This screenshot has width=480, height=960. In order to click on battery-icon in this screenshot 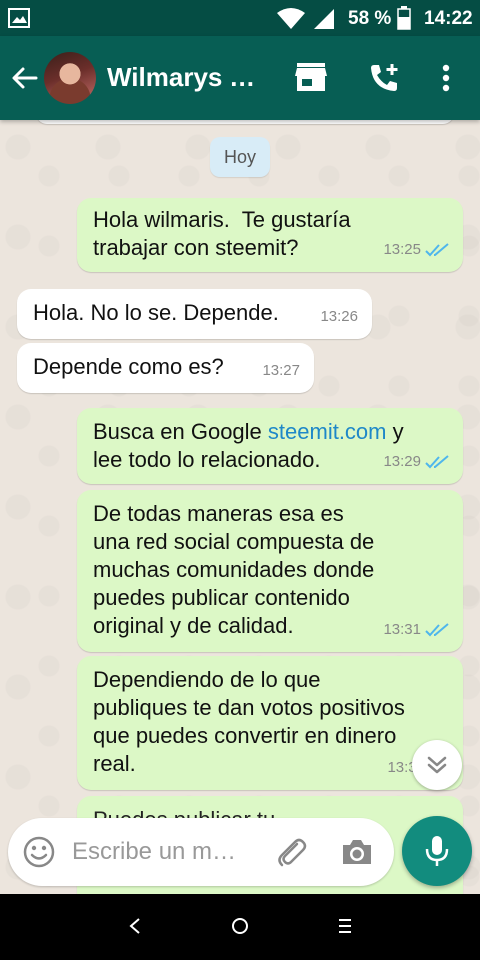, I will do `click(404, 18)`.